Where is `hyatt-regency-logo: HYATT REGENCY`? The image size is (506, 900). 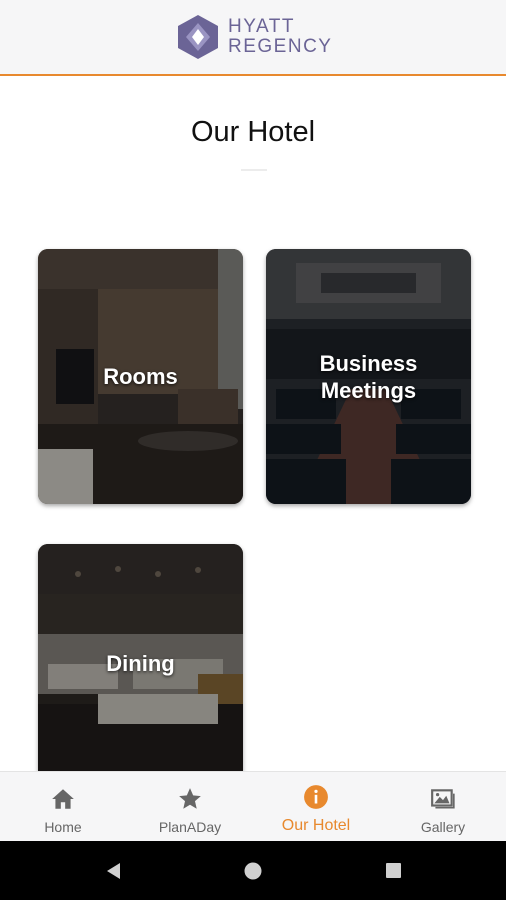 hyatt-regency-logo: HYATT REGENCY is located at coordinates (257, 38).